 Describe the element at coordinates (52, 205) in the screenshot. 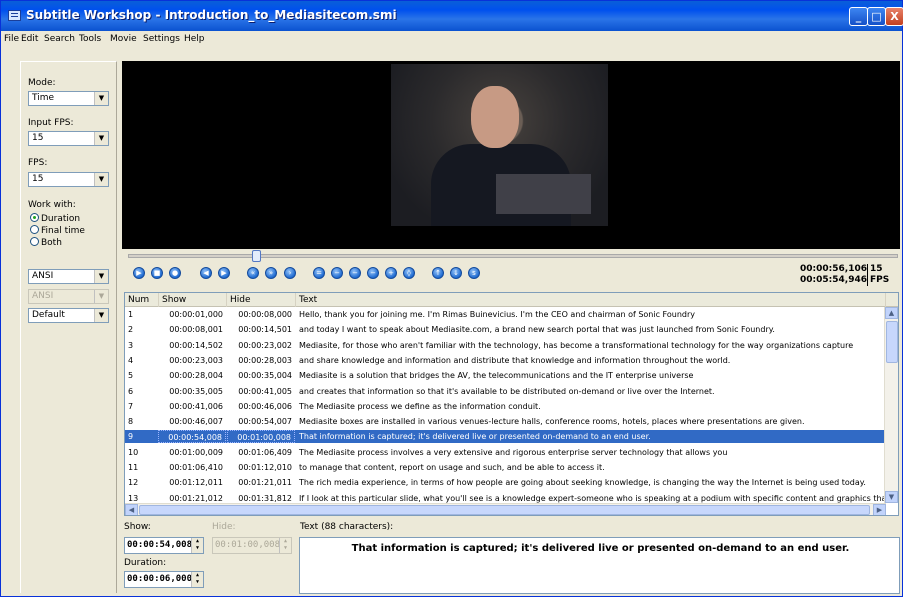

I see `work-with-label: Work with:` at that location.